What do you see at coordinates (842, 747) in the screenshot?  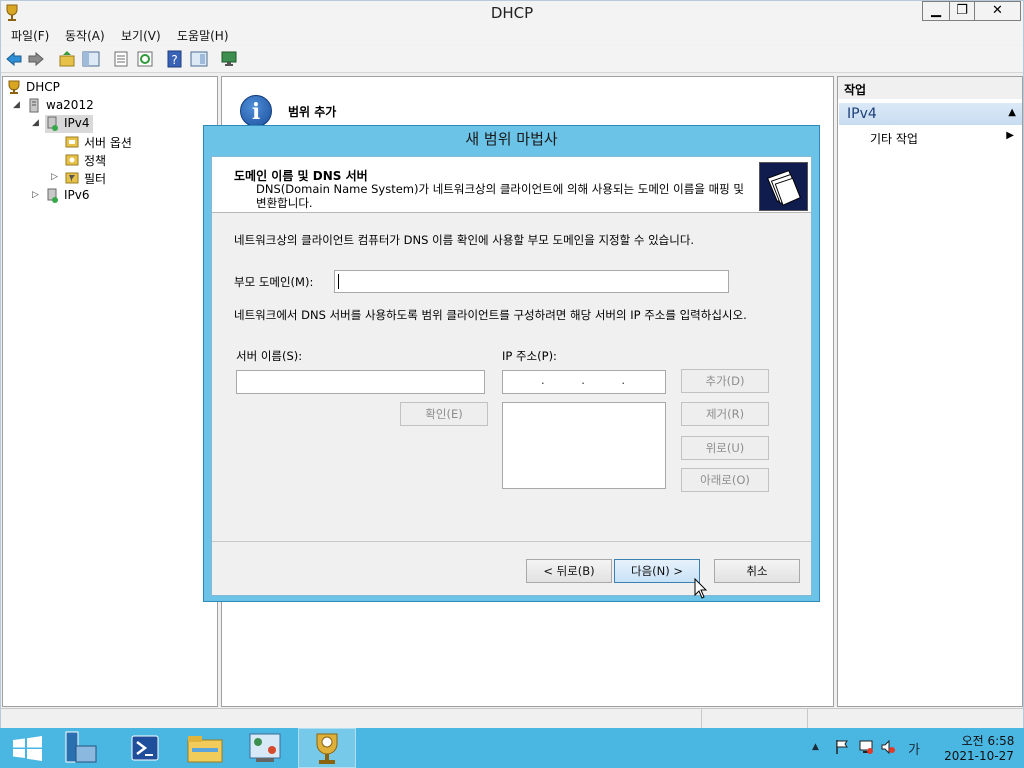 I see `action-center-flag-icon` at bounding box center [842, 747].